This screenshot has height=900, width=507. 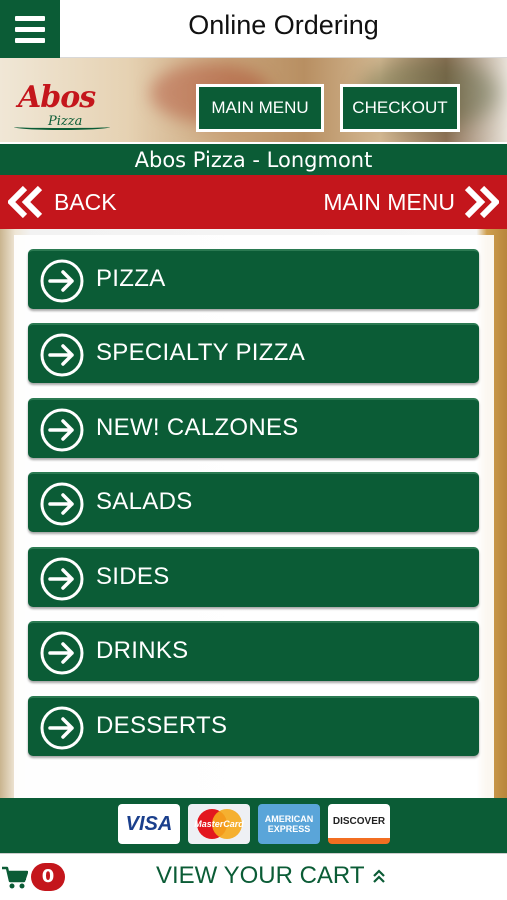 What do you see at coordinates (133, 576) in the screenshot?
I see `category-label: SIDES` at bounding box center [133, 576].